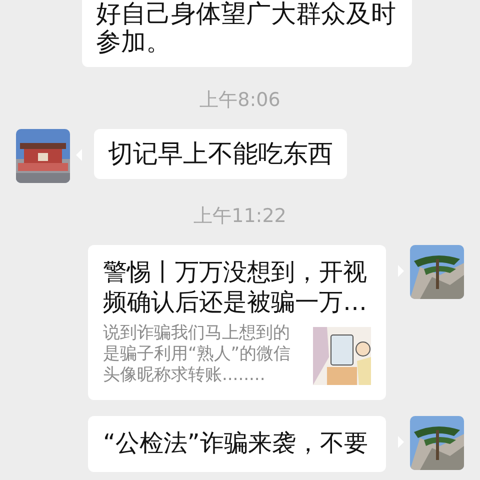 Image resolution: width=480 pixels, height=480 pixels. What do you see at coordinates (247, 33) in the screenshot?
I see `message-bubble: 好自己身体望广大群众及时参加。` at bounding box center [247, 33].